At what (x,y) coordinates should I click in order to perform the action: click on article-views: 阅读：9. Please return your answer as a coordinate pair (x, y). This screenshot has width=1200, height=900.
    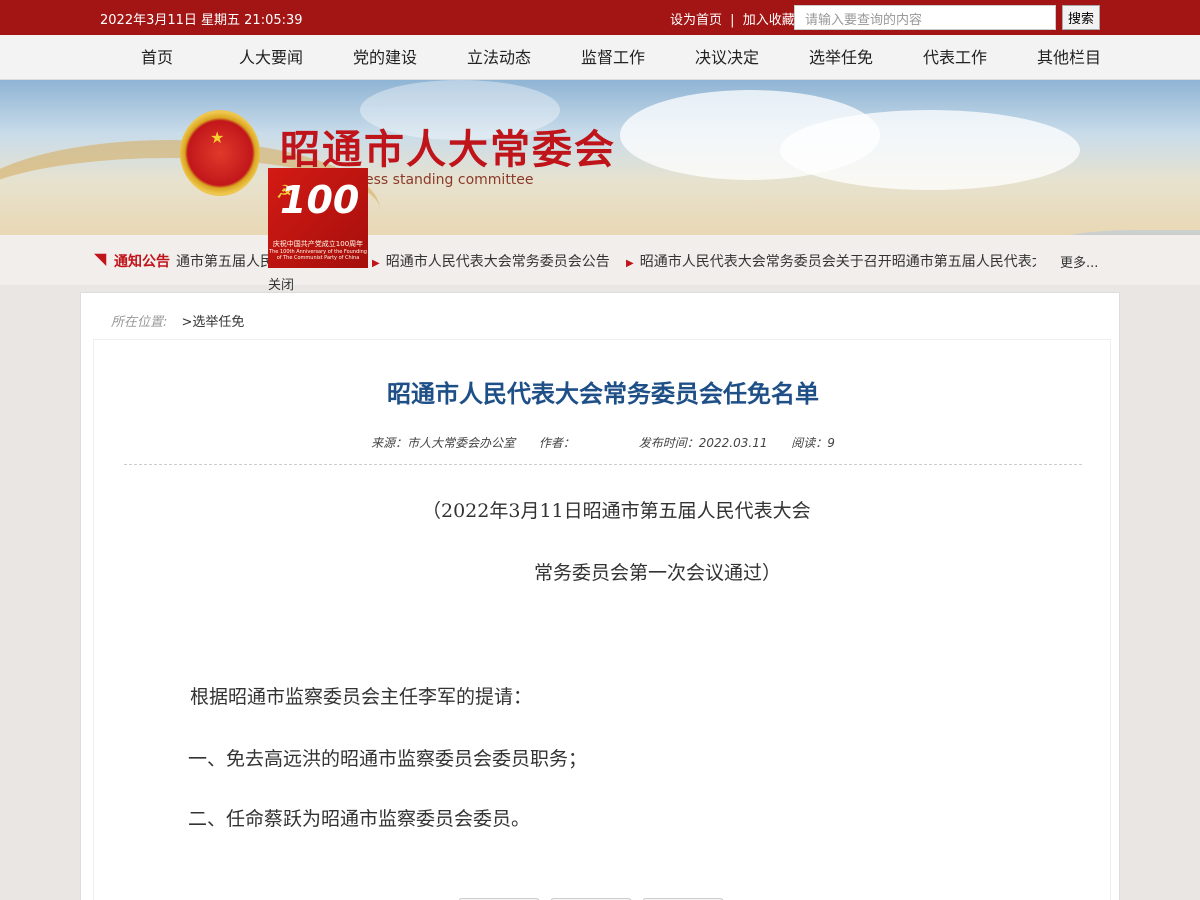
    Looking at the image, I should click on (813, 443).